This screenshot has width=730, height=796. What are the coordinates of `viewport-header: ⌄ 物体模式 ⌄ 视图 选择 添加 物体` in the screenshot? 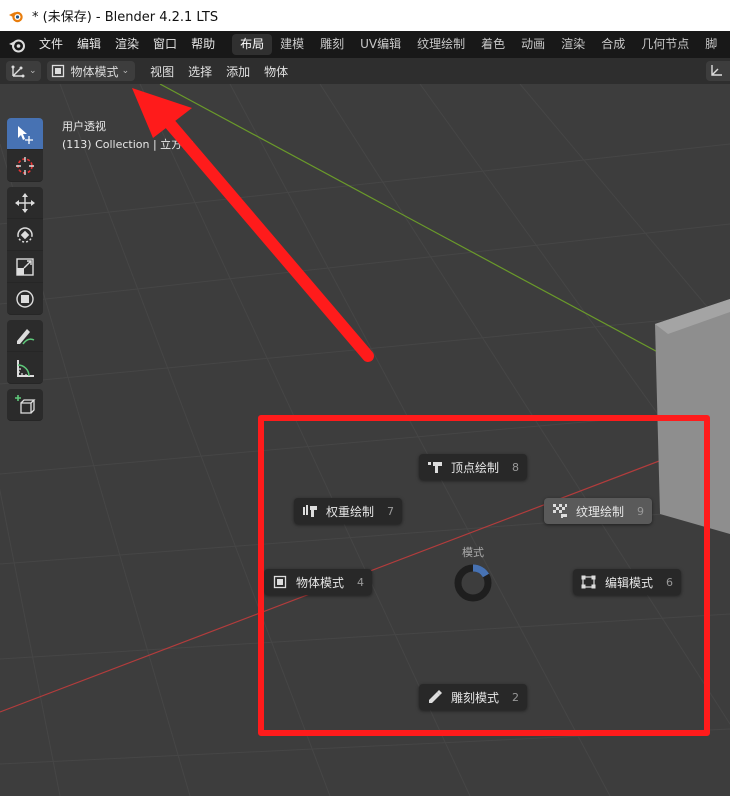 It's located at (365, 71).